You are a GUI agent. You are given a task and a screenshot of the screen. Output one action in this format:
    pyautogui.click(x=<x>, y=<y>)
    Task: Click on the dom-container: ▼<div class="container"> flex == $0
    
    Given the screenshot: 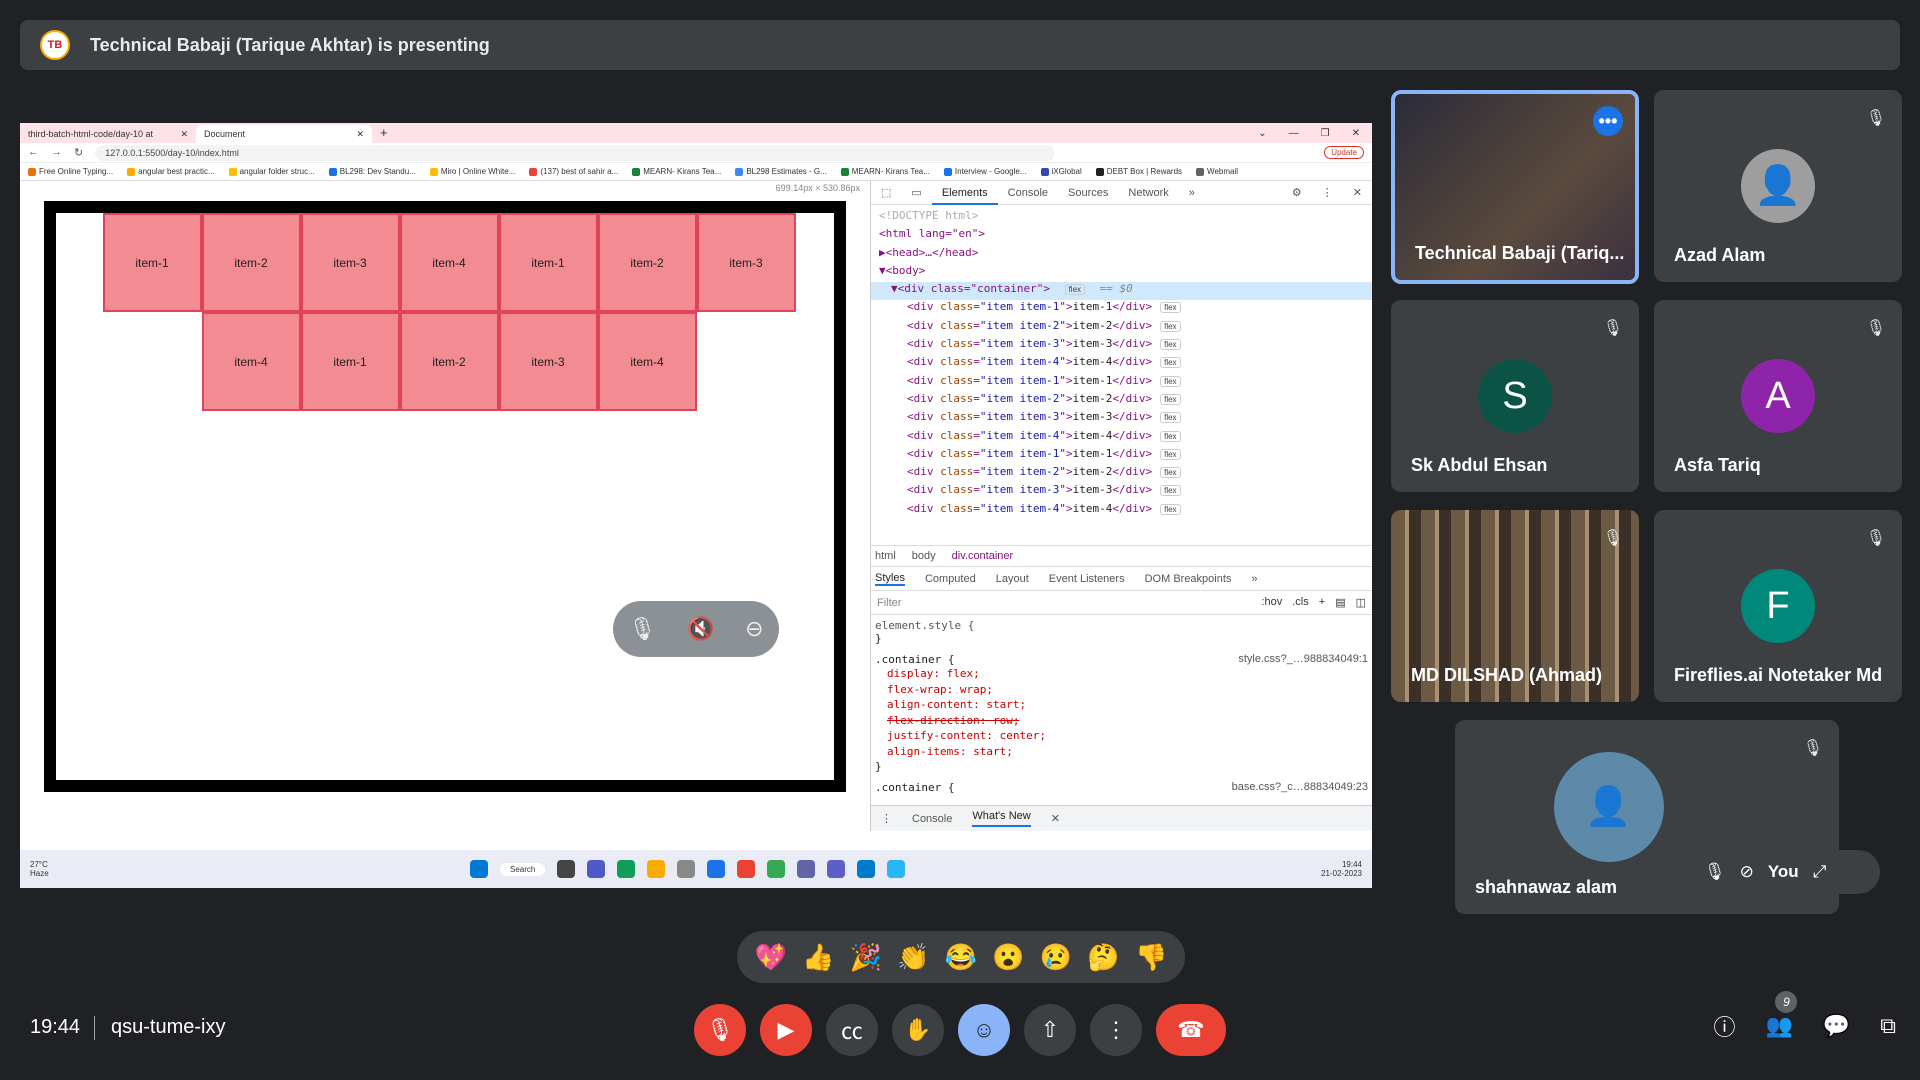 What is the action you would take?
    pyautogui.click(x=1121, y=291)
    